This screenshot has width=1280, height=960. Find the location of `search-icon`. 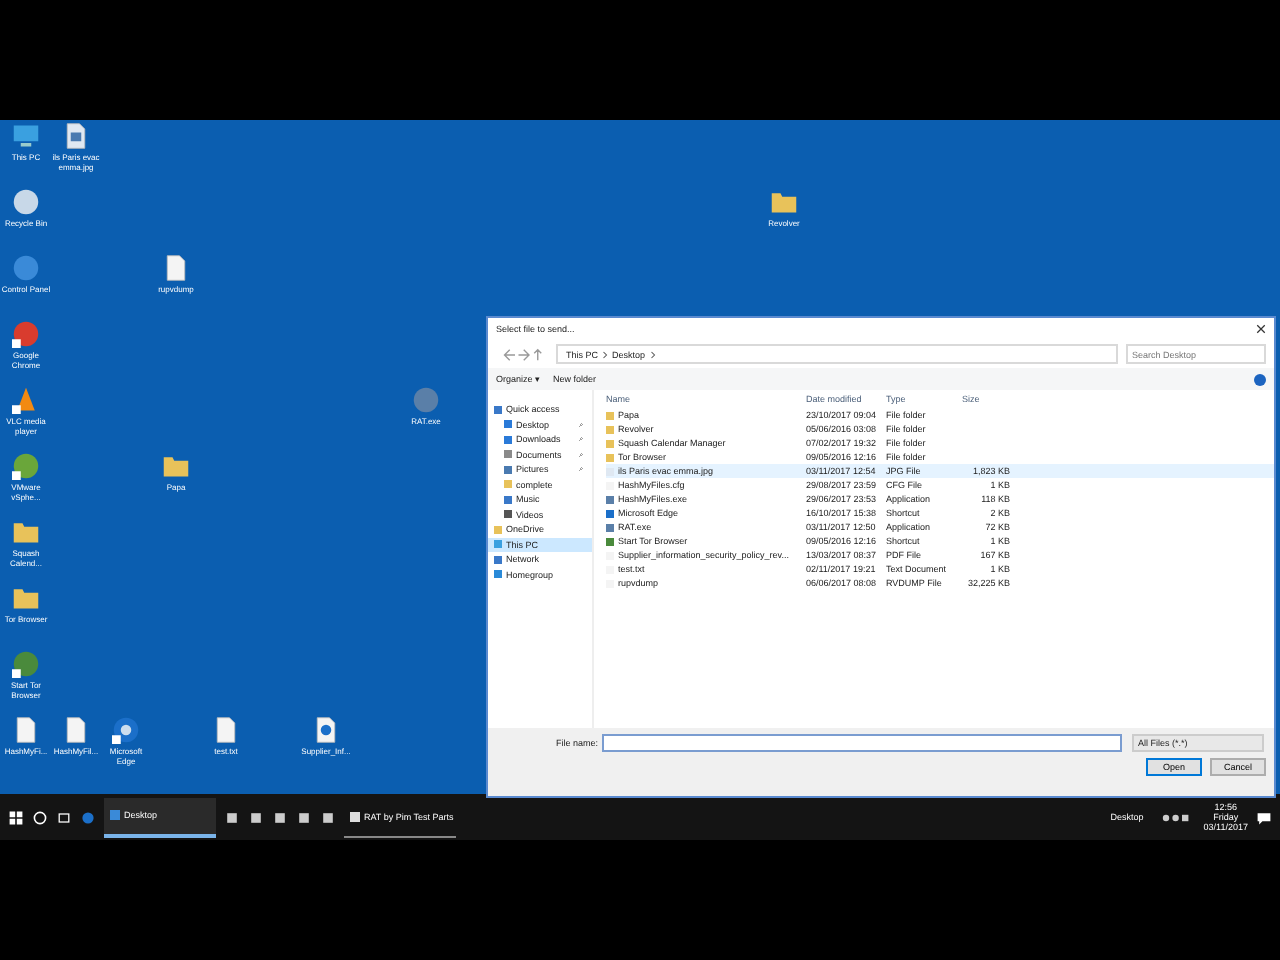

search-icon is located at coordinates (40, 817).